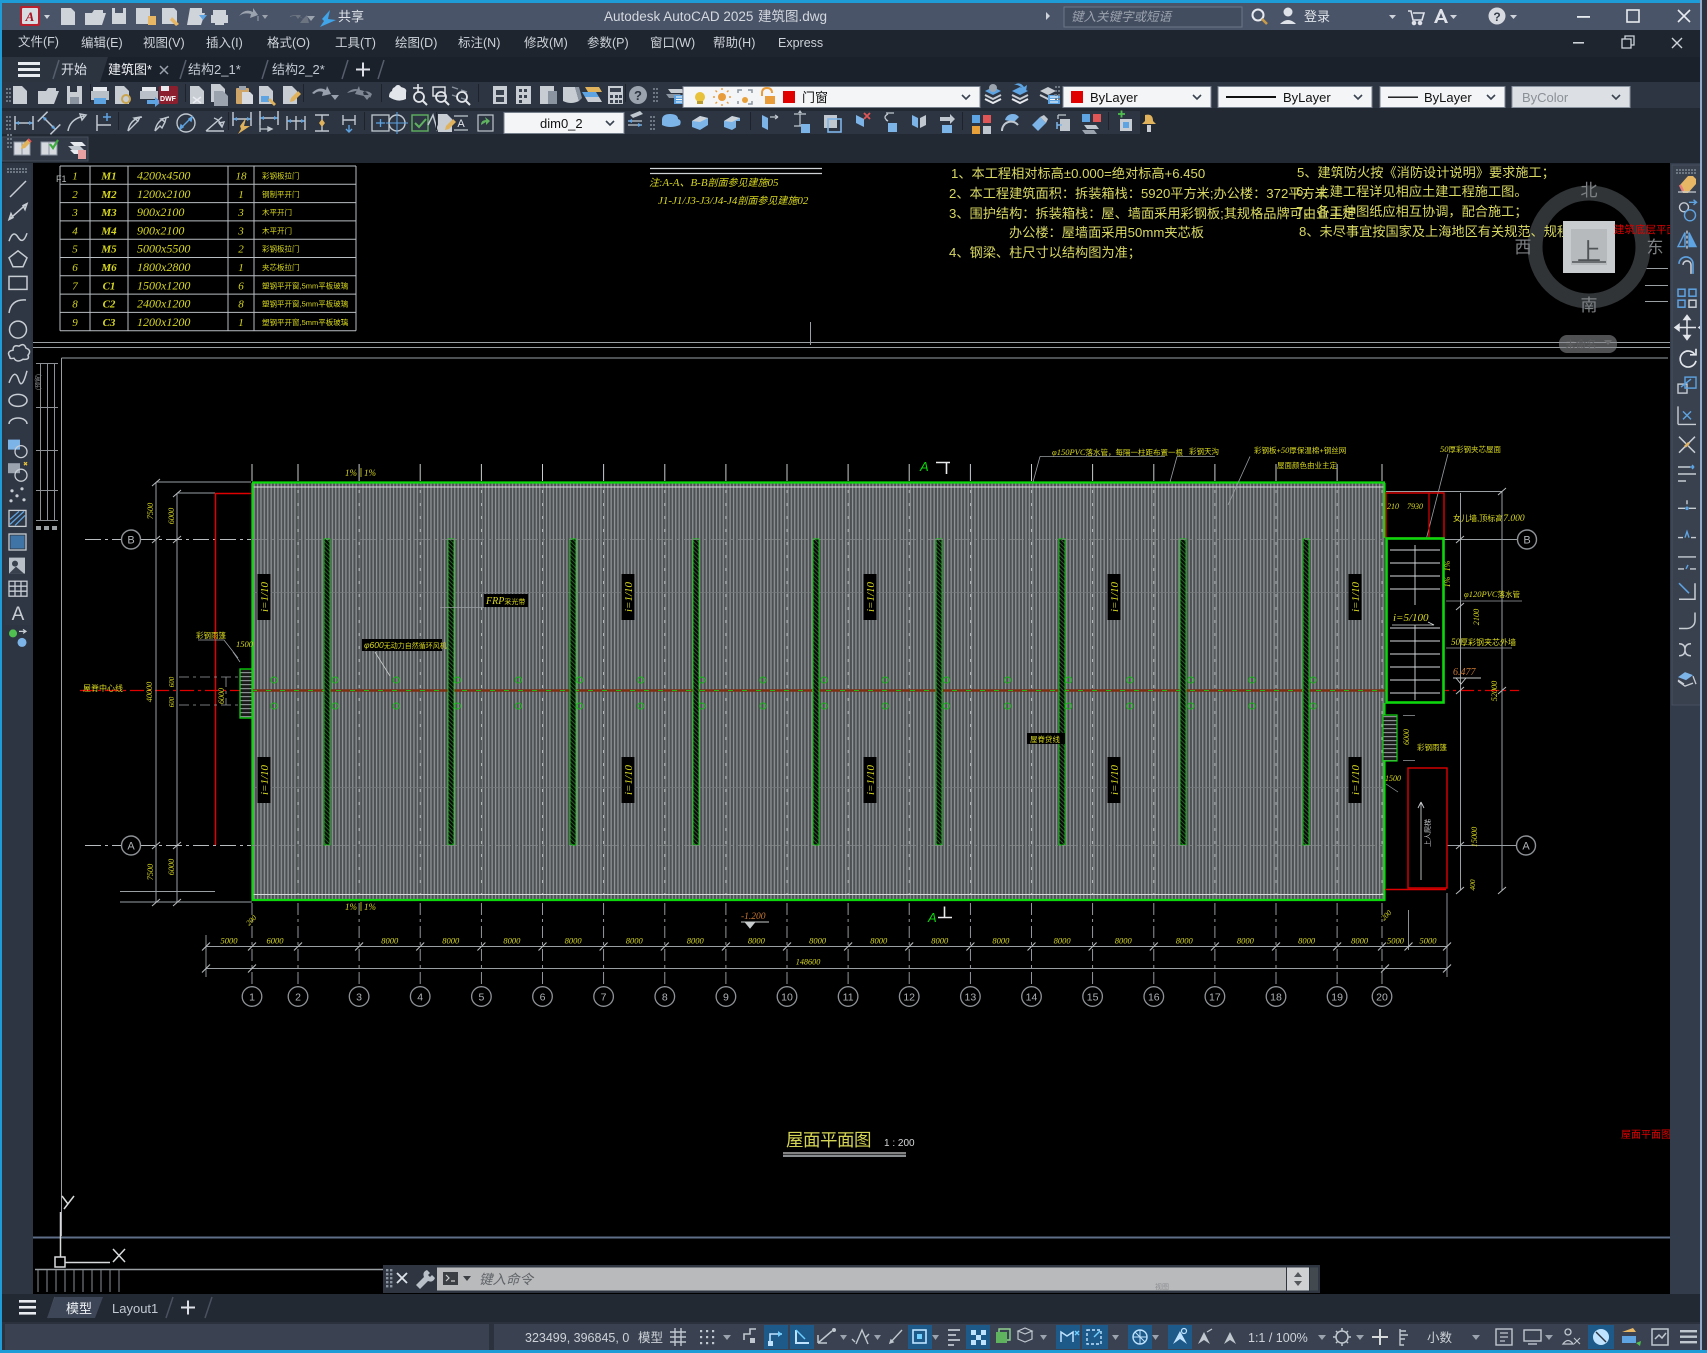 The height and width of the screenshot is (1353, 1707). Describe the element at coordinates (1589, 190) in the screenshot. I see `svg-text: 北` at that location.